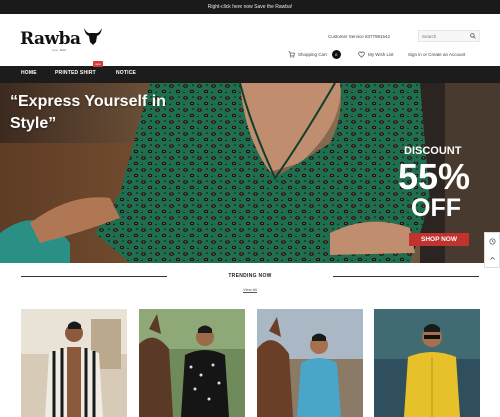 Image resolution: width=500 pixels, height=417 pixels. Describe the element at coordinates (436, 208) in the screenshot. I see `discount-off: OFF` at that location.